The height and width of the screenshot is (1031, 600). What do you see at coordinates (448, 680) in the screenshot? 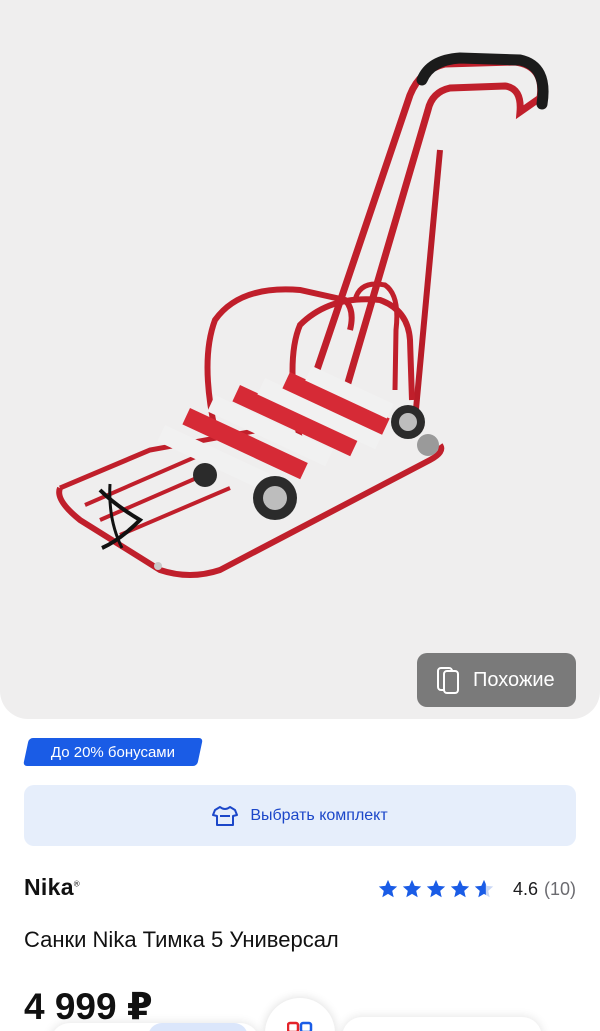
I see `cards-icon` at bounding box center [448, 680].